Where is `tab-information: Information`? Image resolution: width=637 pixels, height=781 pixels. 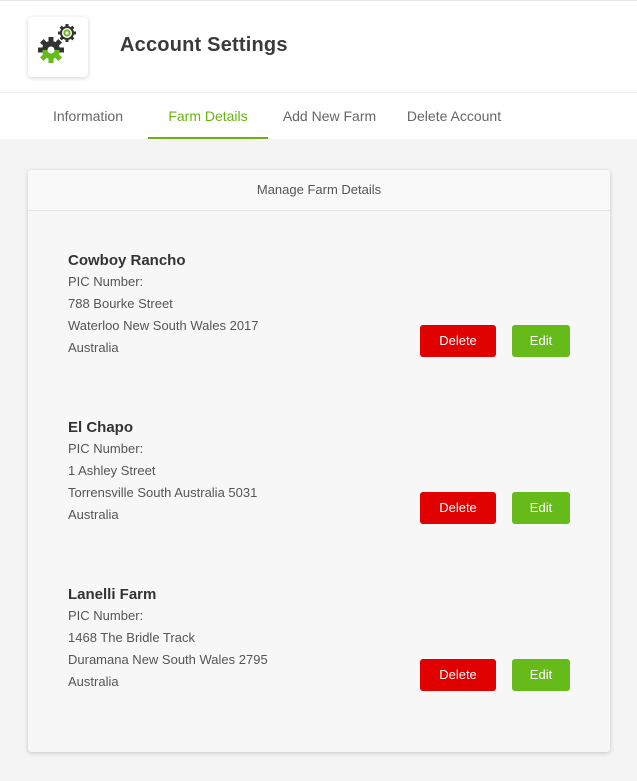
tab-information: Information is located at coordinates (88, 116).